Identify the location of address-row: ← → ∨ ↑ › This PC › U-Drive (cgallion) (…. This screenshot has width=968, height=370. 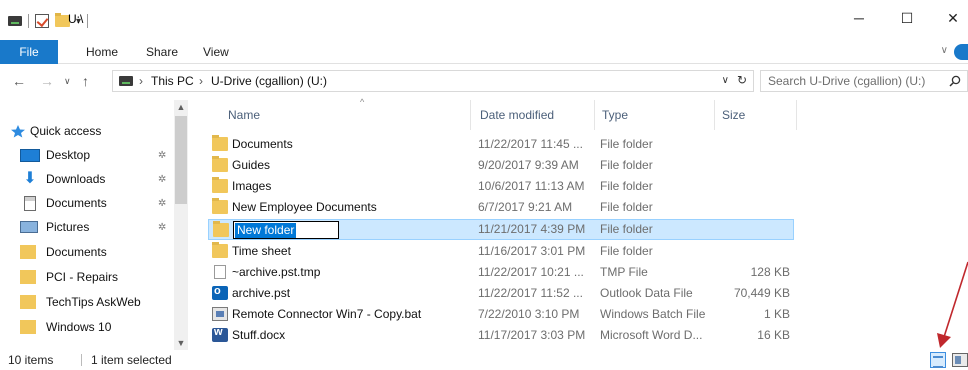
(484, 81).